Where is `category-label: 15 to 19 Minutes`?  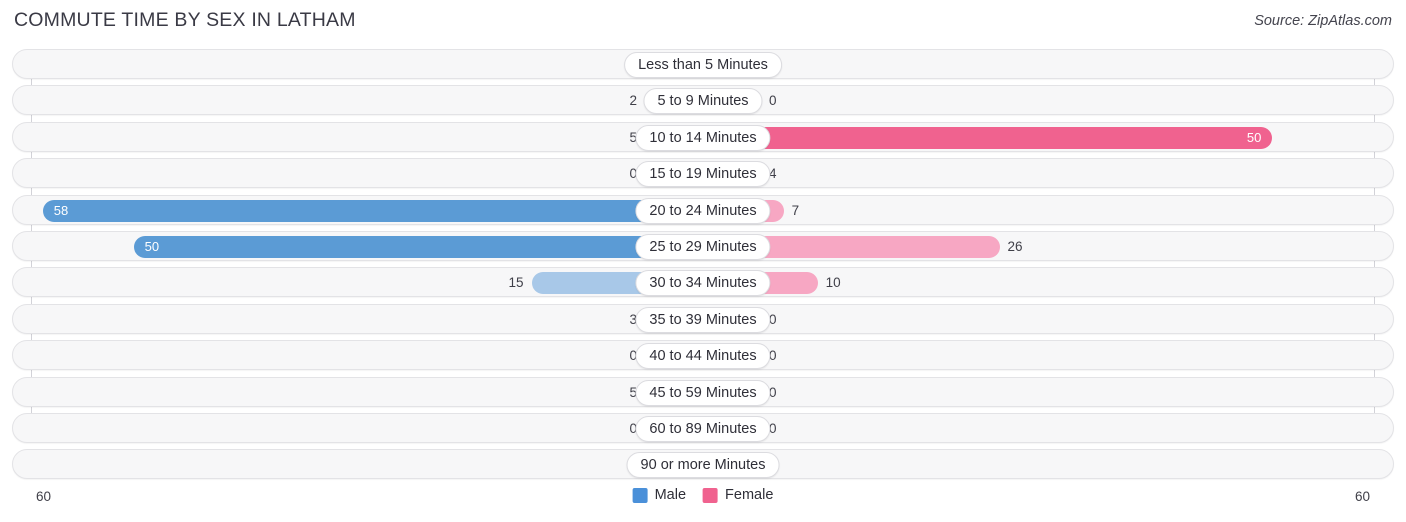 category-label: 15 to 19 Minutes is located at coordinates (703, 174).